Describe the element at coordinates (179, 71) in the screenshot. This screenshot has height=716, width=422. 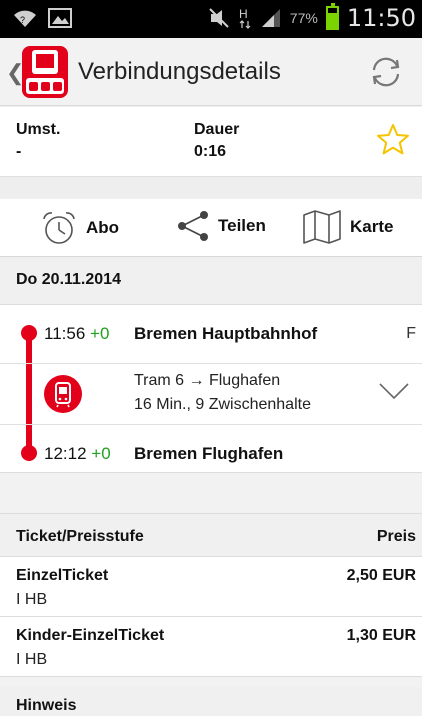
I see `page-title: Verbindungsdetails` at that location.